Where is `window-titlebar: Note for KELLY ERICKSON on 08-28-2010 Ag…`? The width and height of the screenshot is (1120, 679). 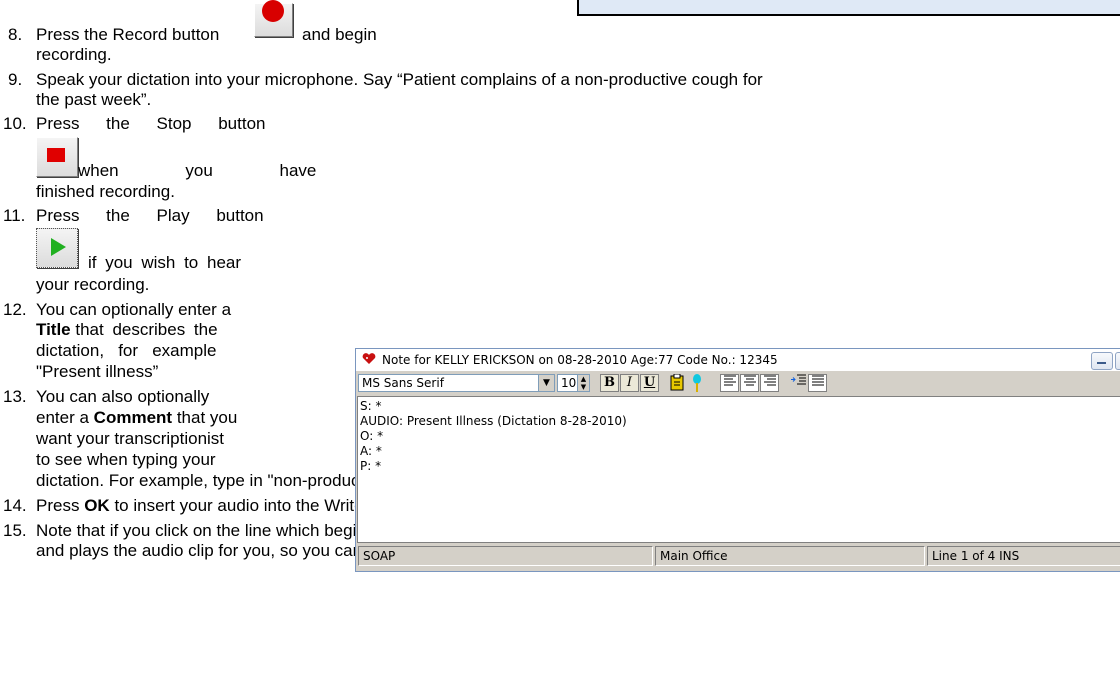
window-titlebar: Note for KELLY ERICKSON on 08-28-2010 Ag… is located at coordinates (738, 360).